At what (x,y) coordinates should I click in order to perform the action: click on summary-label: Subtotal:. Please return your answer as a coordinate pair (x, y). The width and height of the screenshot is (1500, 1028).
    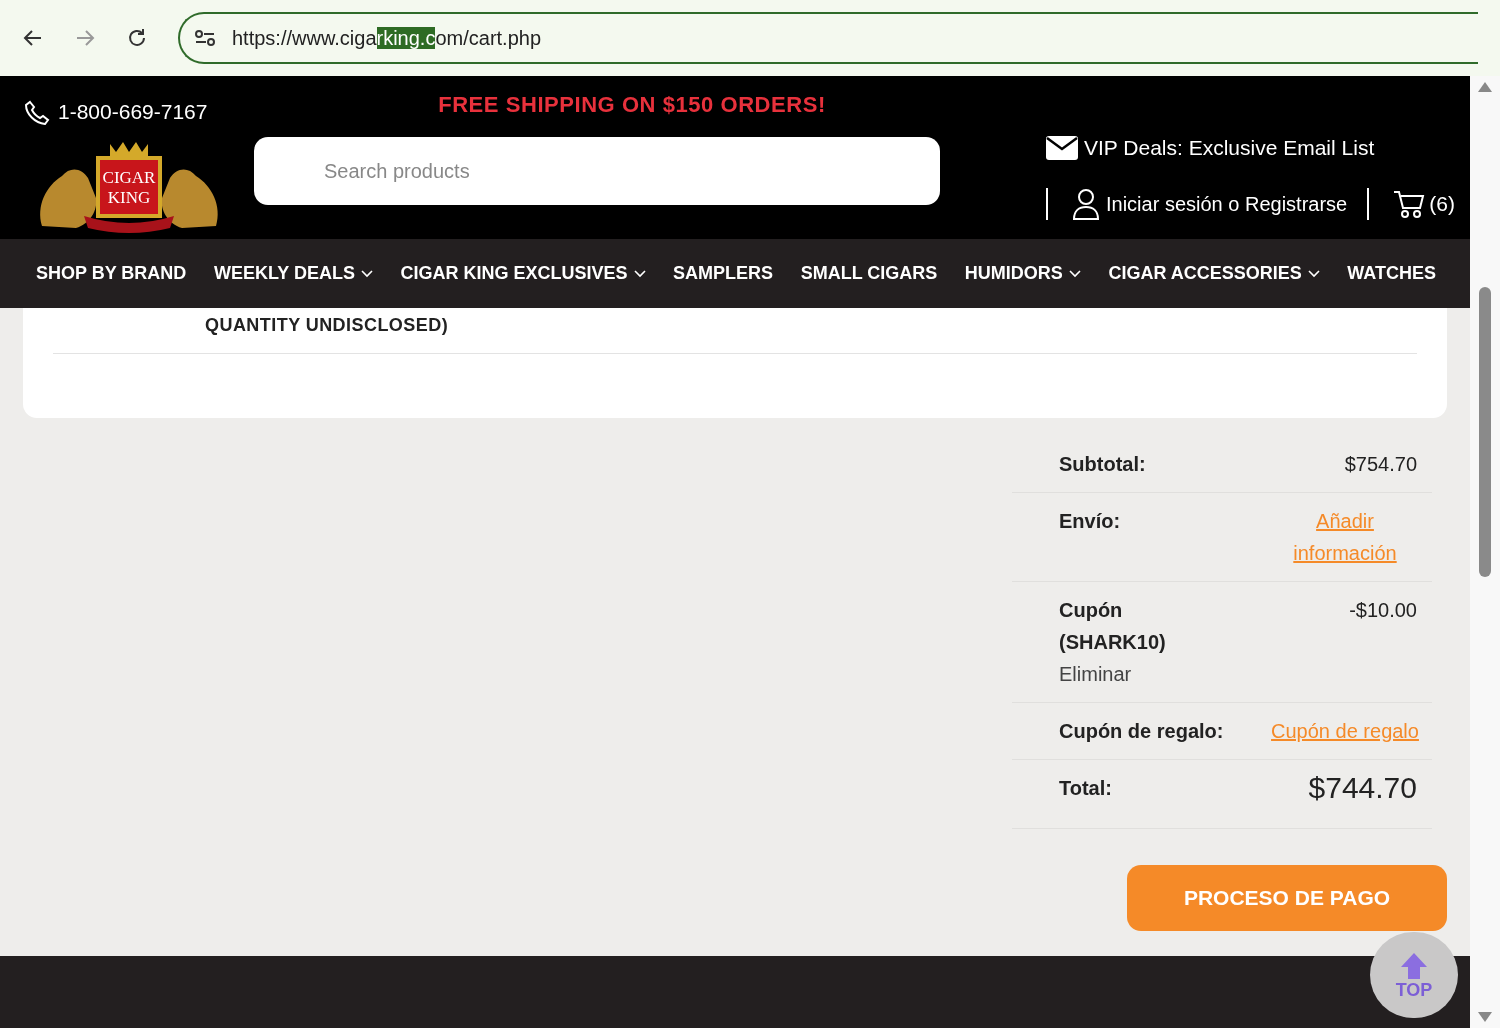
    Looking at the image, I should click on (1102, 464).